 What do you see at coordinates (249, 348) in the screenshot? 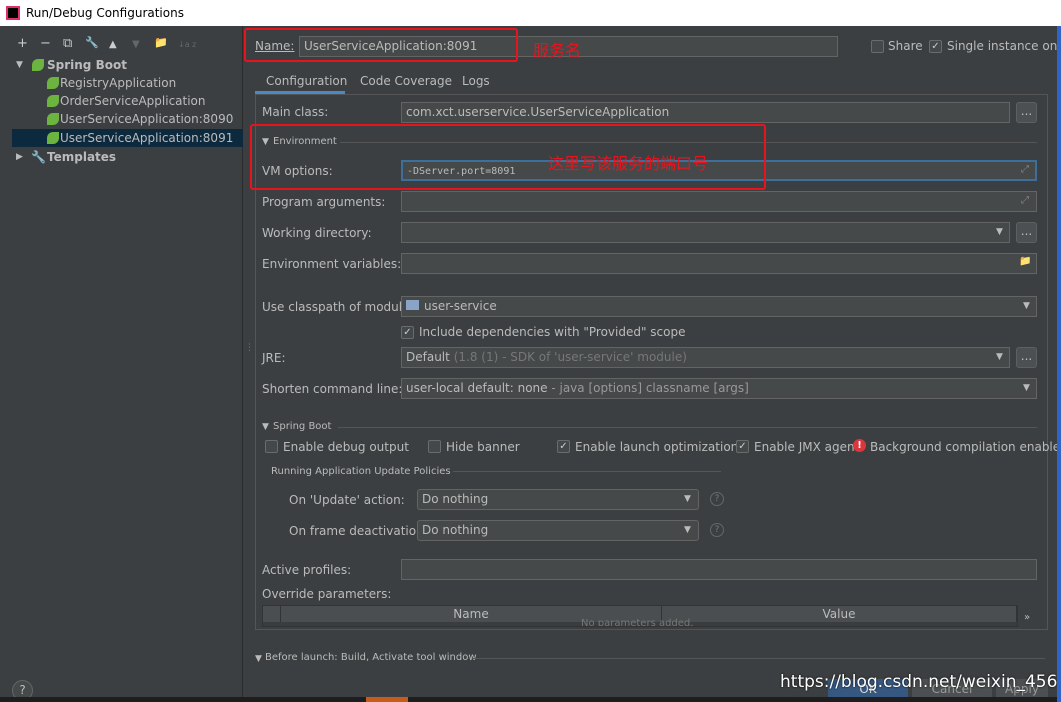
I see `splitter-handle: ⋮` at bounding box center [249, 348].